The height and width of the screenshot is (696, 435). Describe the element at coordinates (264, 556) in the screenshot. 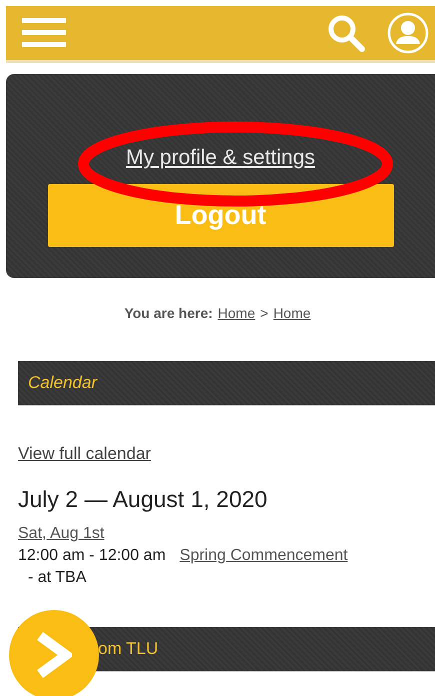

I see `event-title-link: Spring Commencement` at that location.